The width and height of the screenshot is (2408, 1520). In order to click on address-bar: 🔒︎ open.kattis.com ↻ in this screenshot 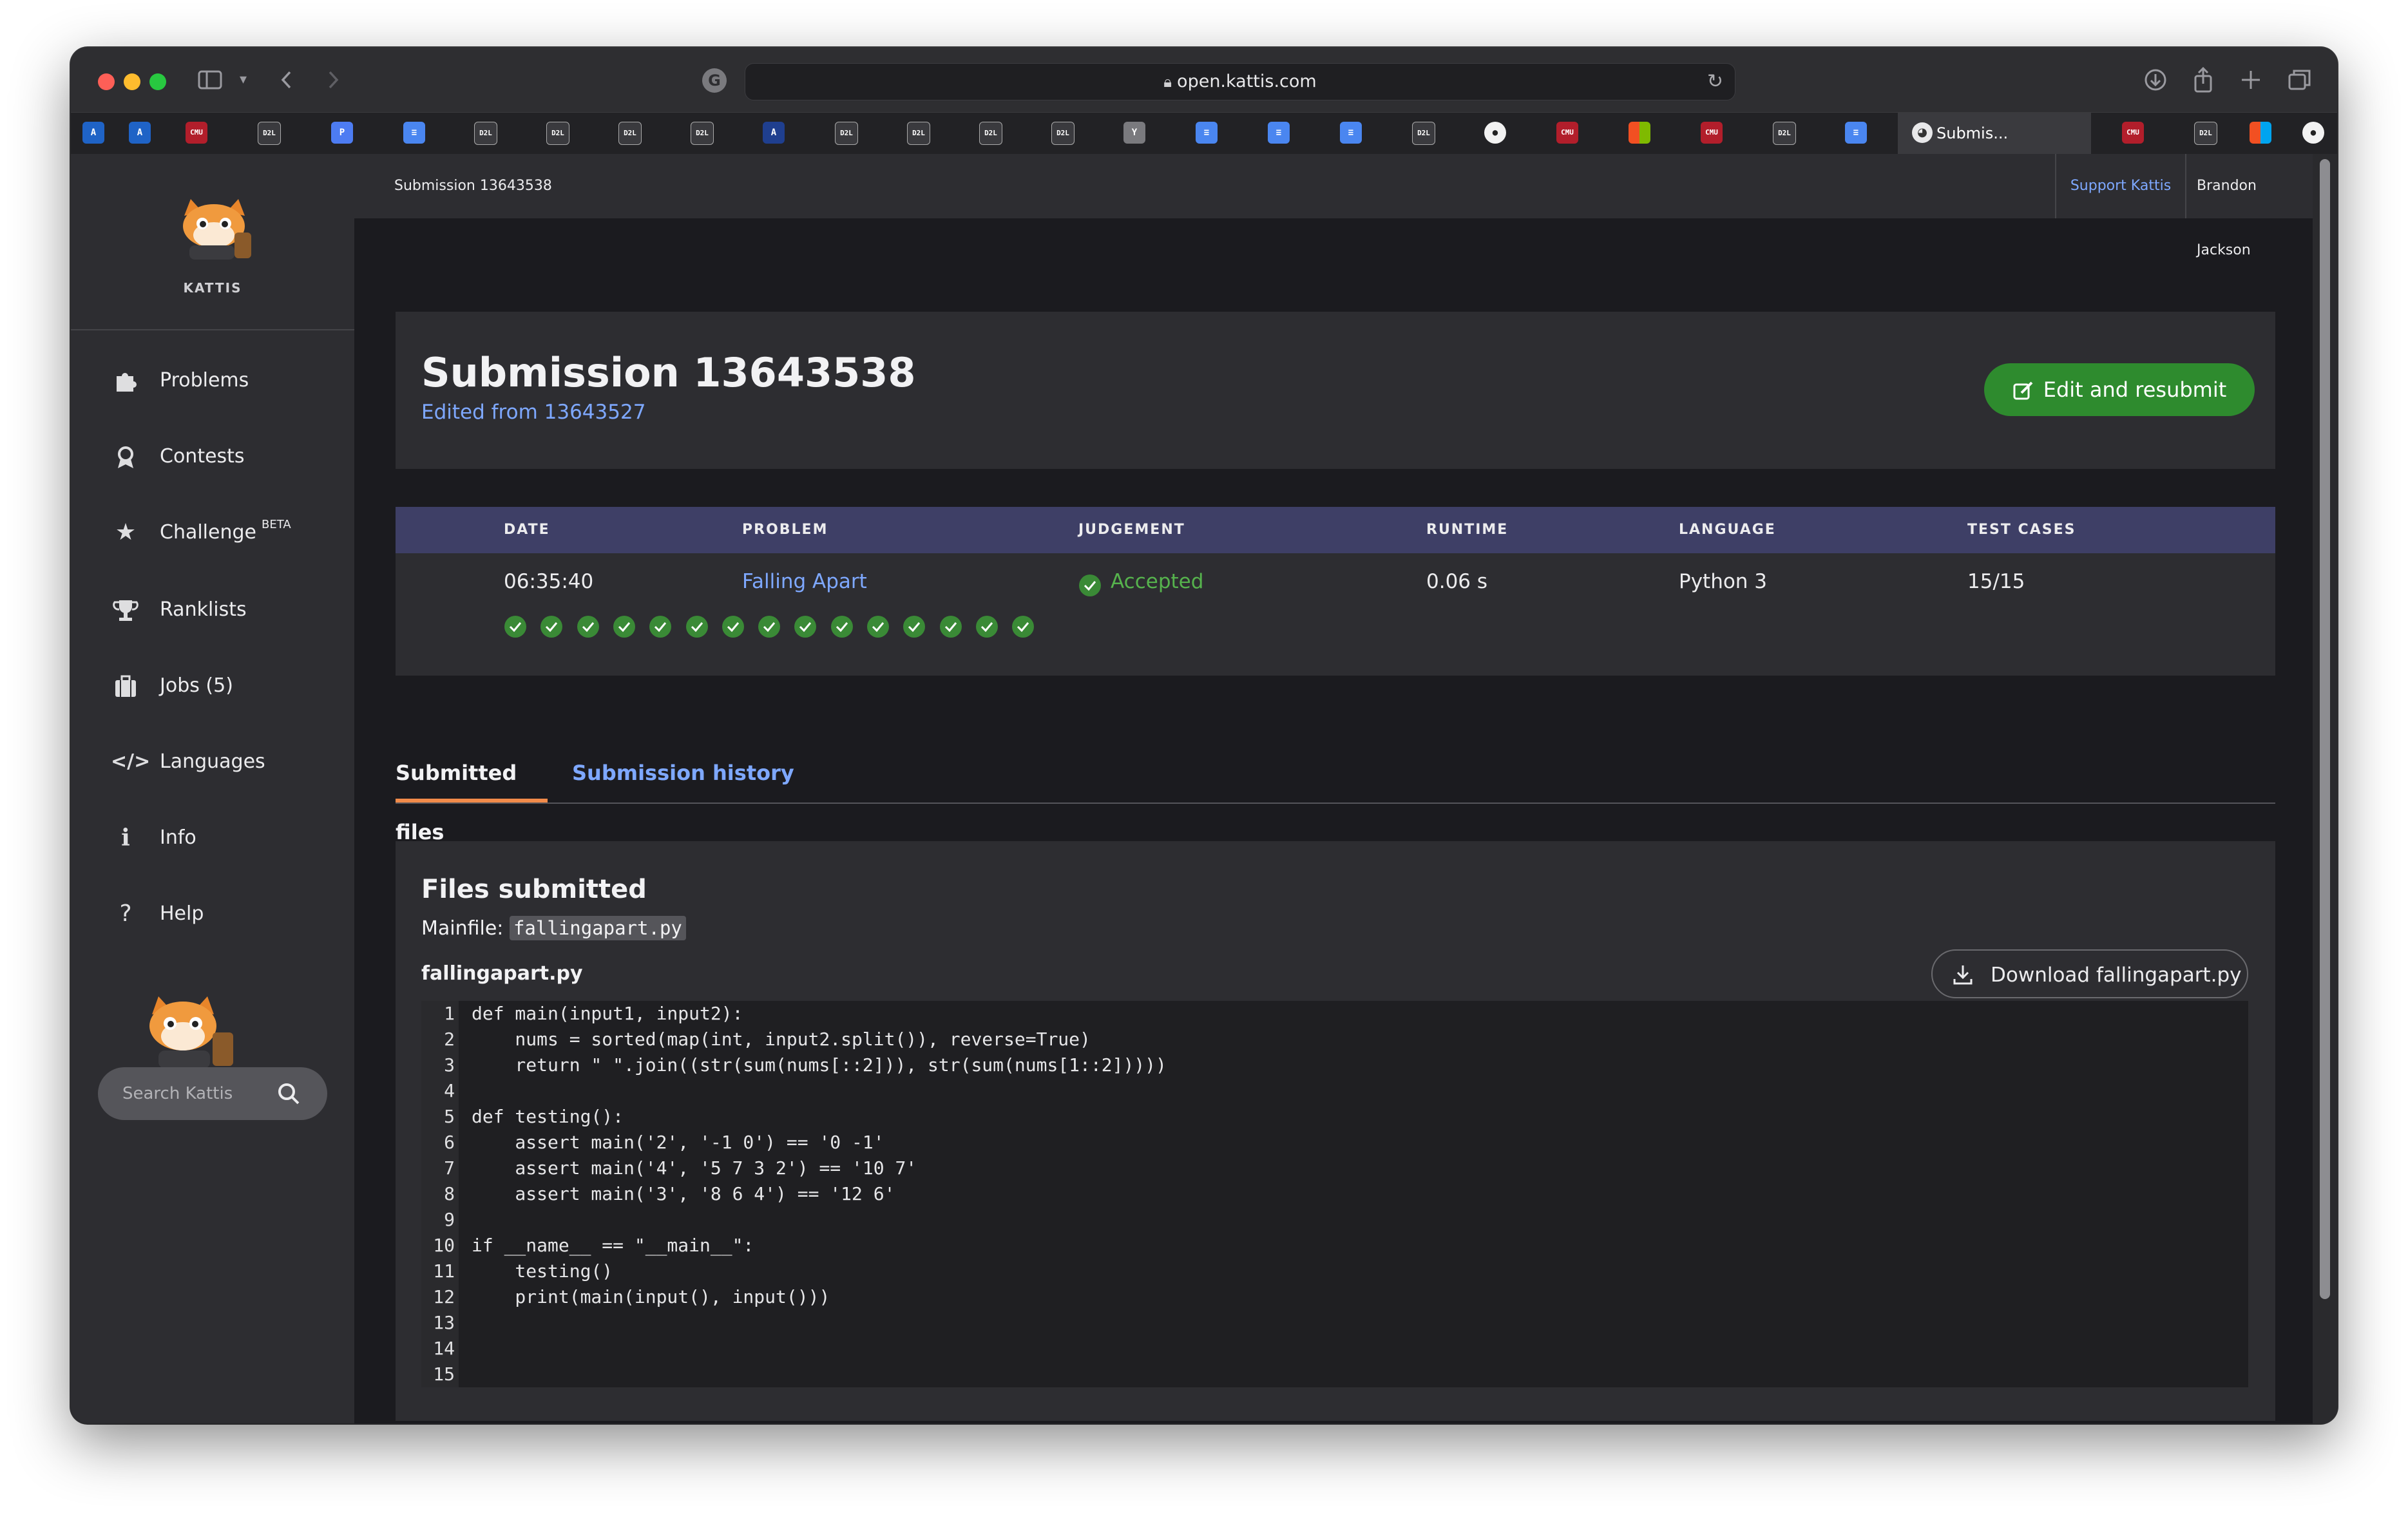, I will do `click(1240, 81)`.